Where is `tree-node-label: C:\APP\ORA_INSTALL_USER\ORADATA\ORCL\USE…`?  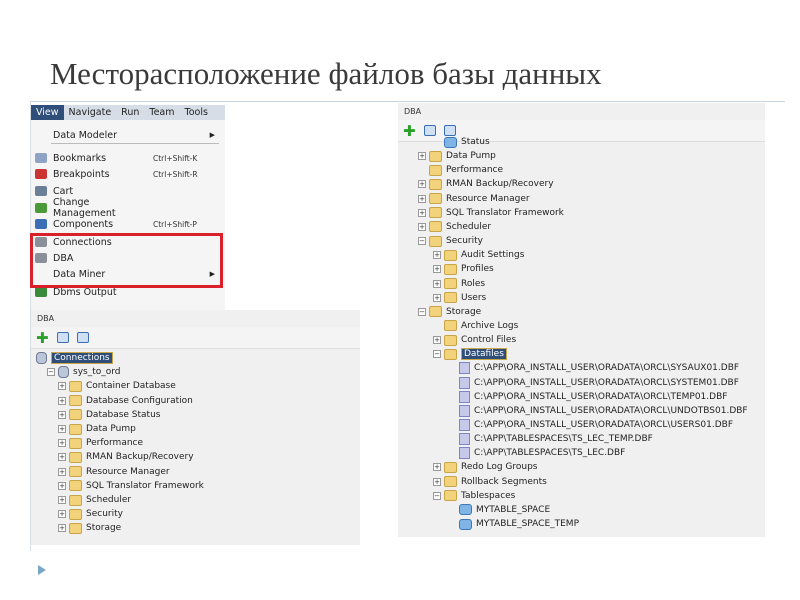
tree-node-label: C:\APP\ORA_INSTALL_USER\ORADATA\ORCL\USE… is located at coordinates (603, 425).